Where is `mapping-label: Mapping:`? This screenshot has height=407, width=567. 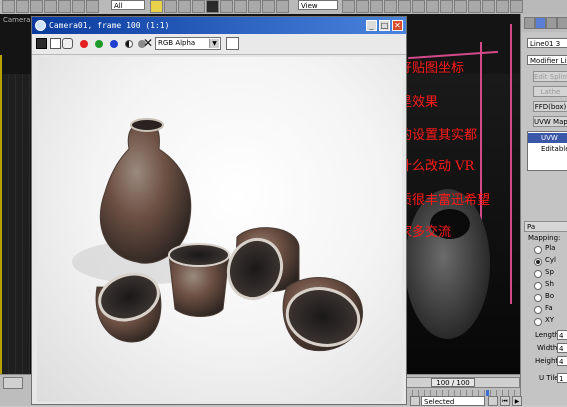
mapping-label: Mapping: is located at coordinates (544, 238).